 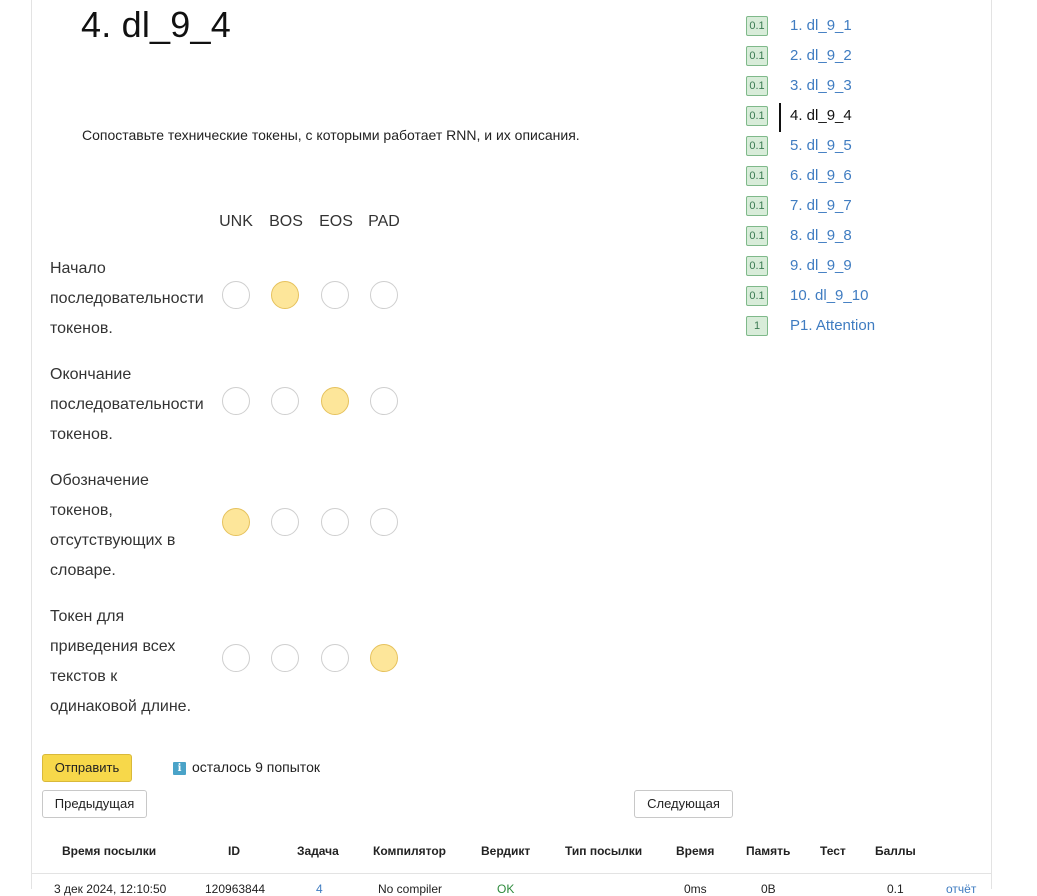 I want to click on radio-row2-pad, so click(x=384, y=401).